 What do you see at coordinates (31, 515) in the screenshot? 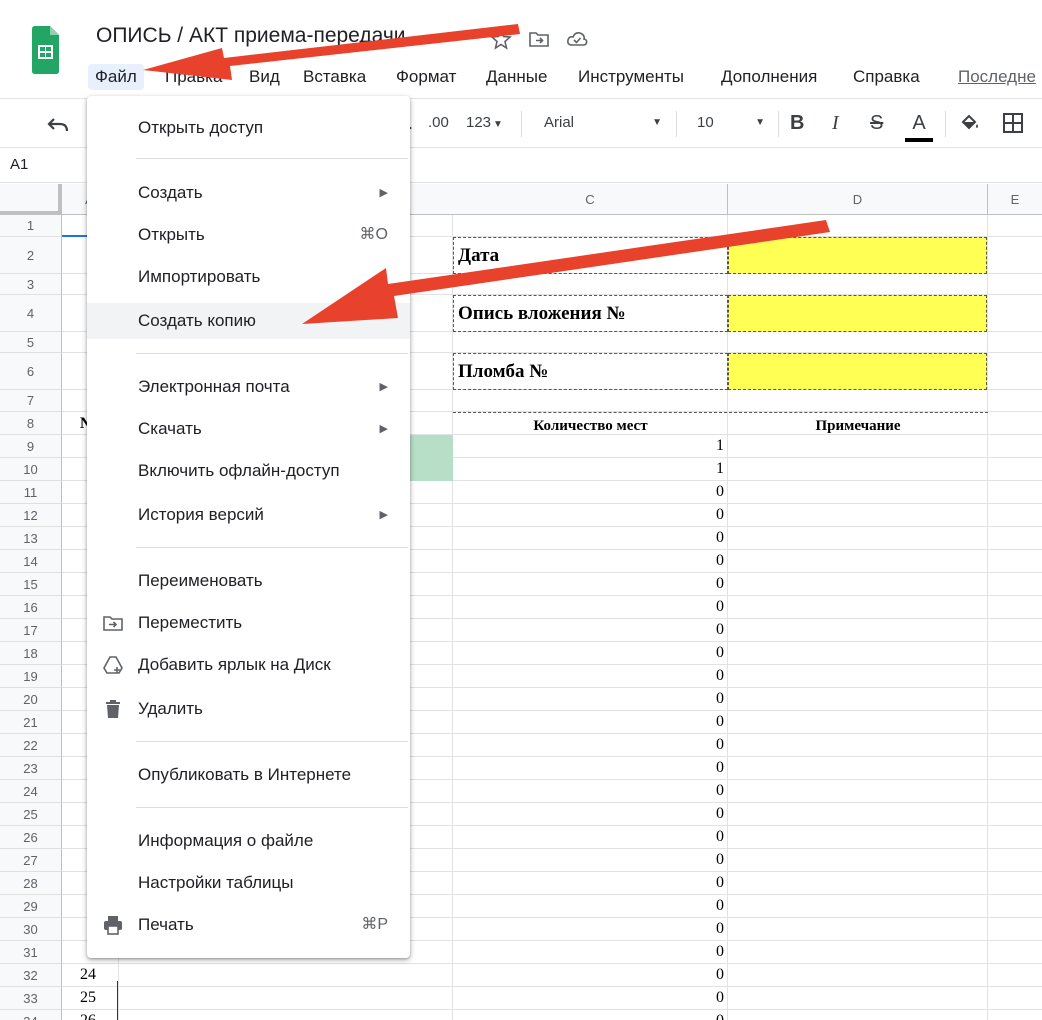
I see `row-header-12: 12` at bounding box center [31, 515].